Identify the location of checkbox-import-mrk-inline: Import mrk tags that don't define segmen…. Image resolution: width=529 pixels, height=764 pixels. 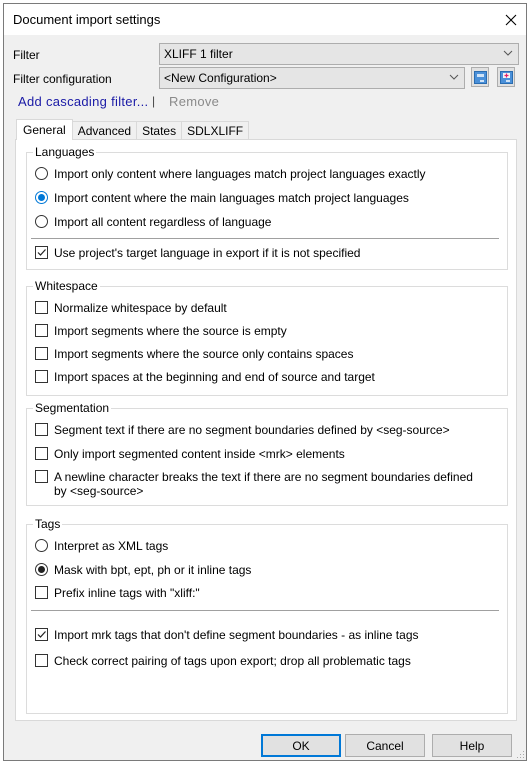
(227, 635).